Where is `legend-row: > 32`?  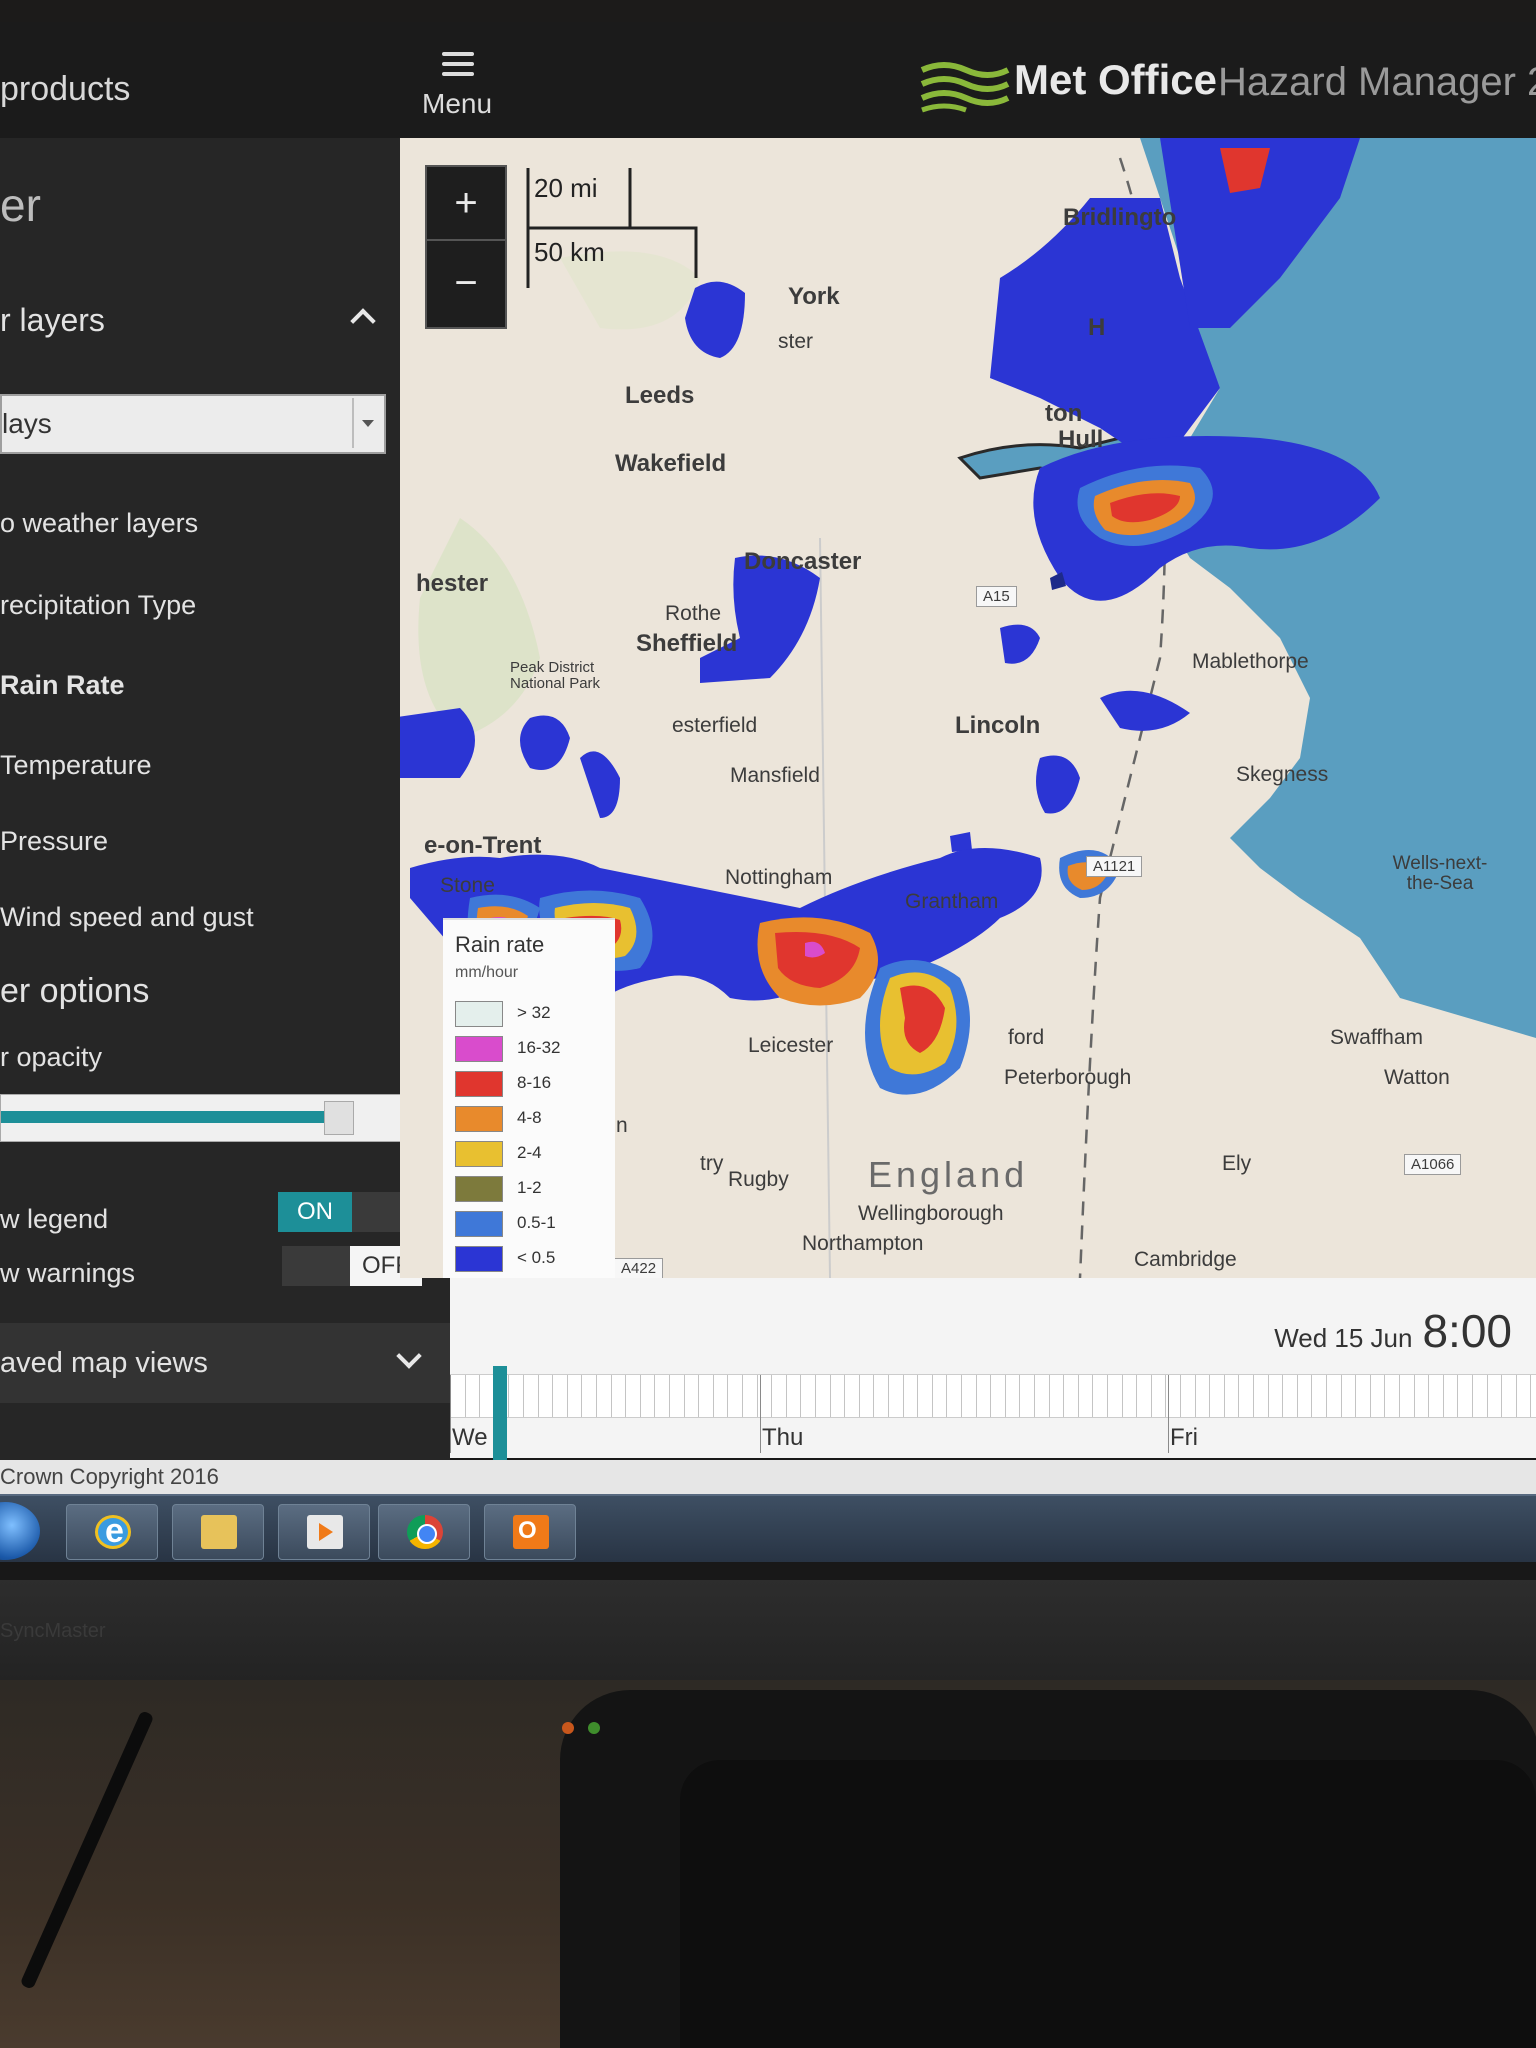 legend-row: > 32 is located at coordinates (530, 1013).